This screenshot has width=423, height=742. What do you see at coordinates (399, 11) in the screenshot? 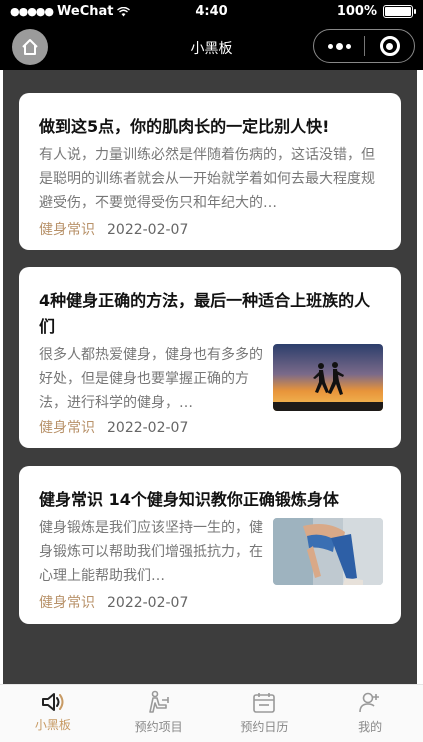
I see `battery-icon` at bounding box center [399, 11].